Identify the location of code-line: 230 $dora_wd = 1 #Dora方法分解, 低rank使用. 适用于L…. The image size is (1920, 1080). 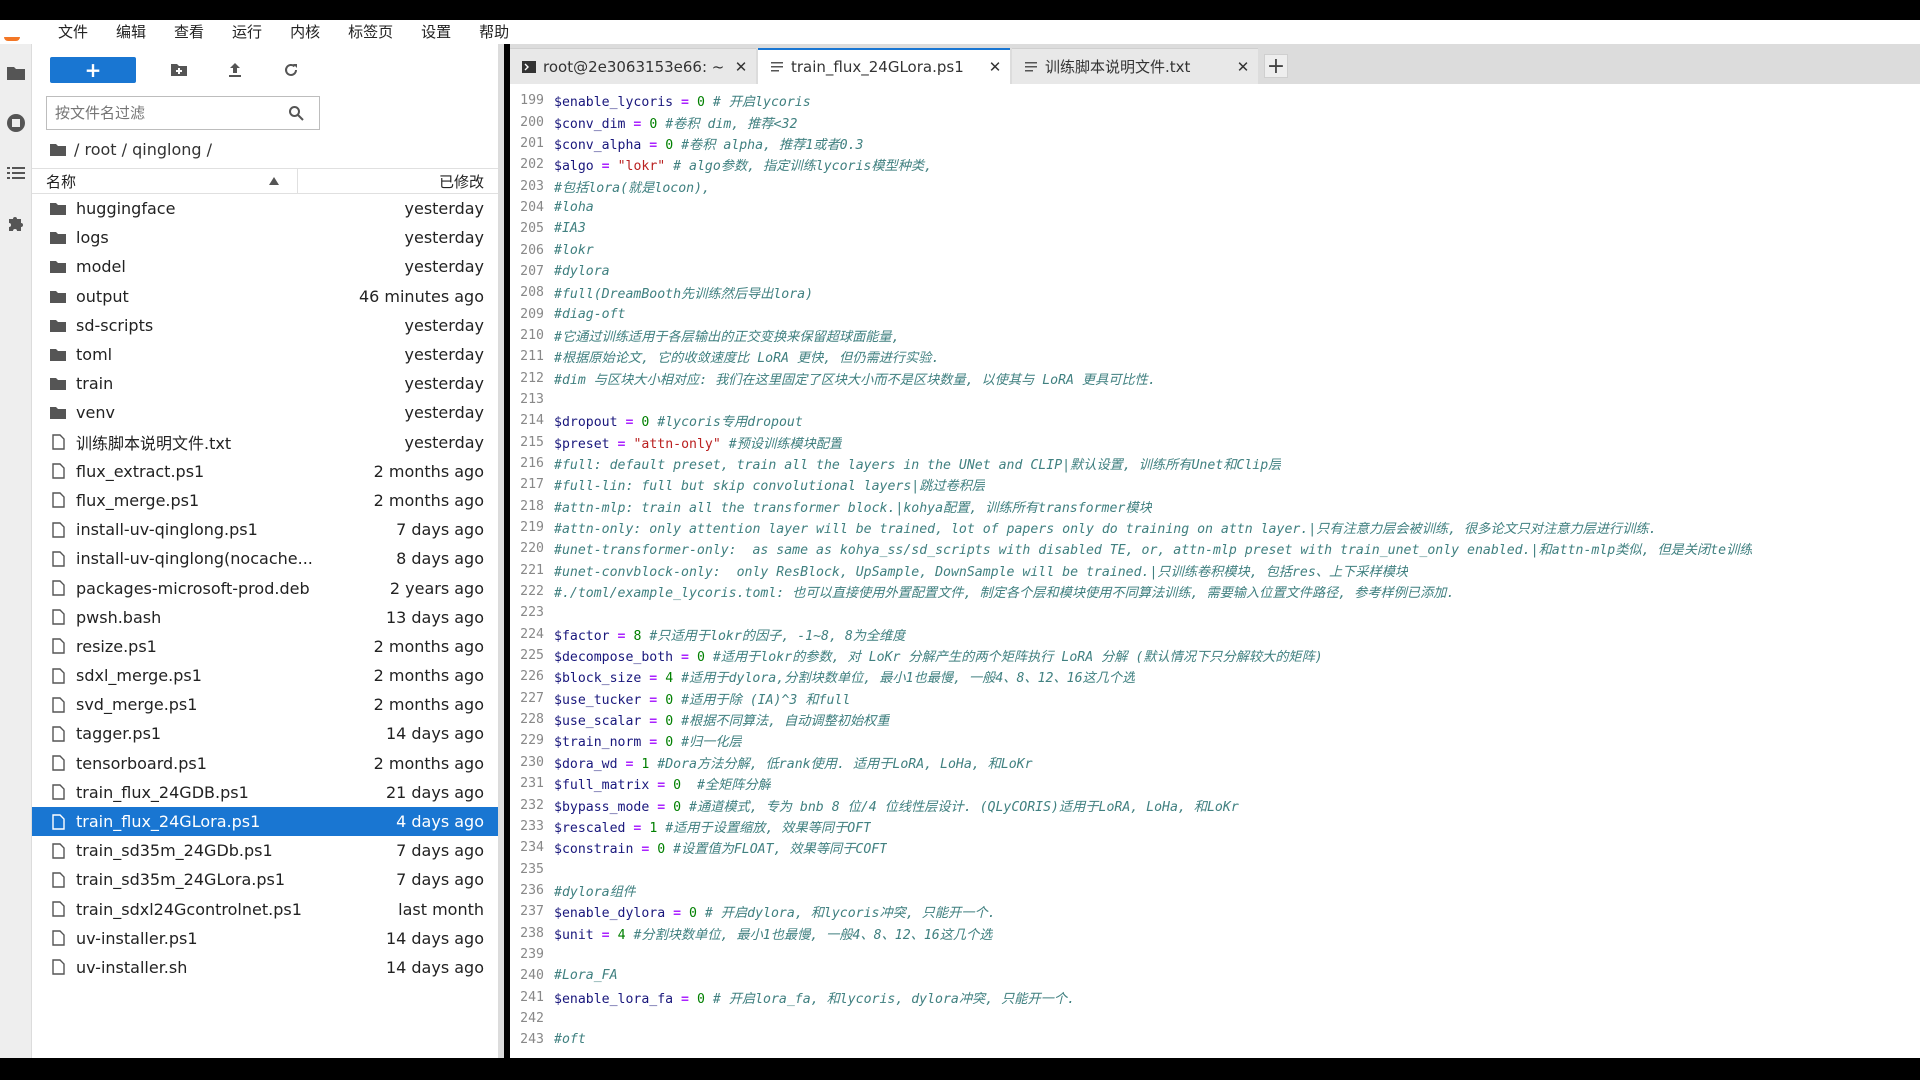
(1215, 762).